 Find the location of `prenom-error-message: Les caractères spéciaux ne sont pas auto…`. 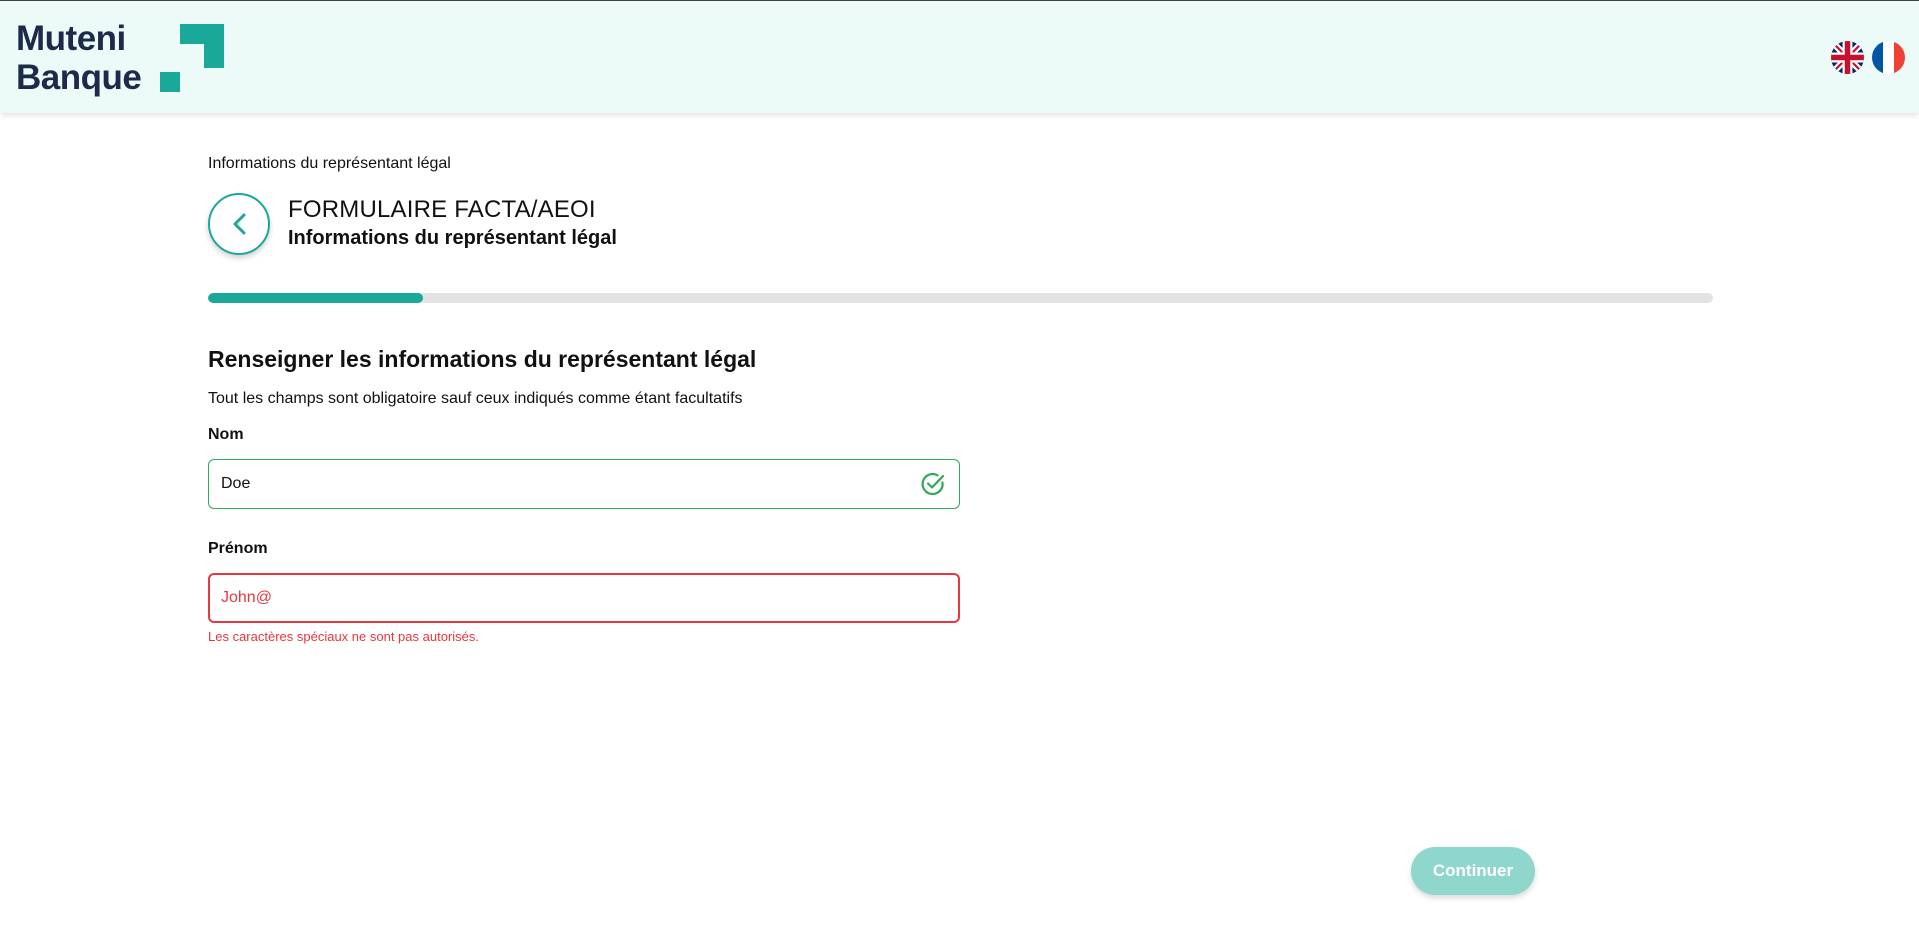

prenom-error-message: Les caractères spéciaux ne sont pas auto… is located at coordinates (343, 636).